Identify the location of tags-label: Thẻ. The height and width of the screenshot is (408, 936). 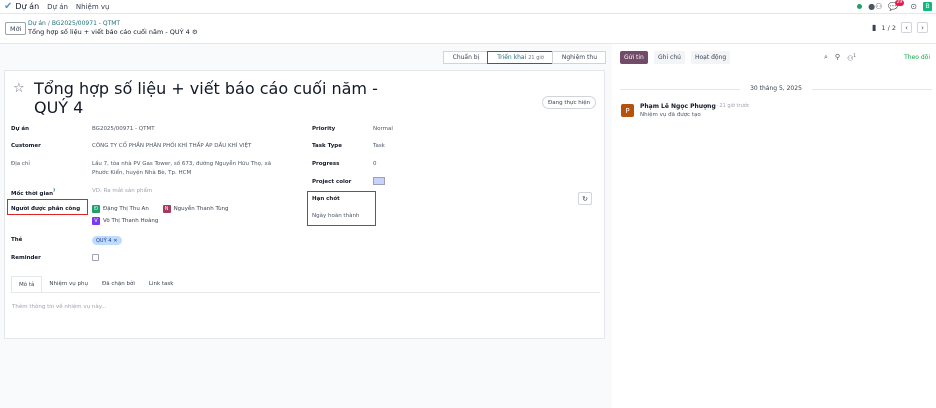
(17, 240).